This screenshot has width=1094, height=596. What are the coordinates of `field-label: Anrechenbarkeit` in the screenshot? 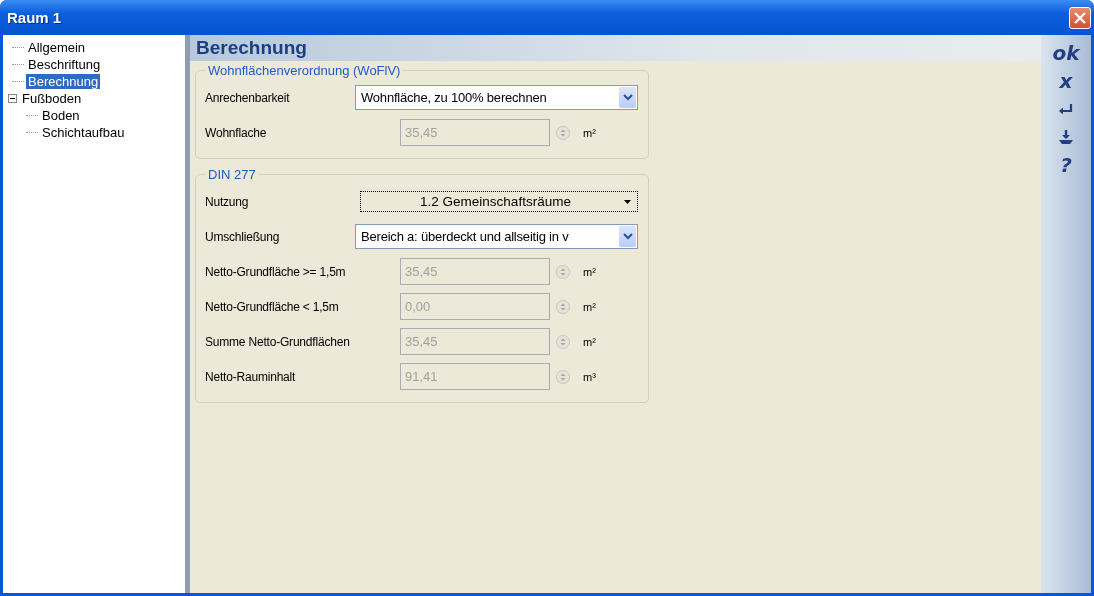 It's located at (248, 97).